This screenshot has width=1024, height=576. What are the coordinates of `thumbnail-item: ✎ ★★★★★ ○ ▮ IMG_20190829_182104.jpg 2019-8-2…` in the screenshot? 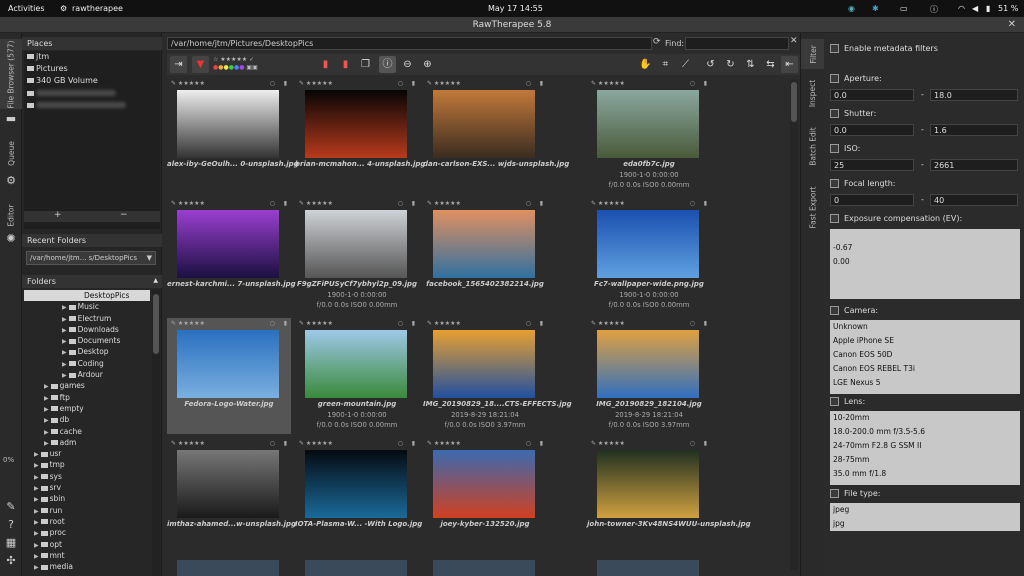 It's located at (649, 376).